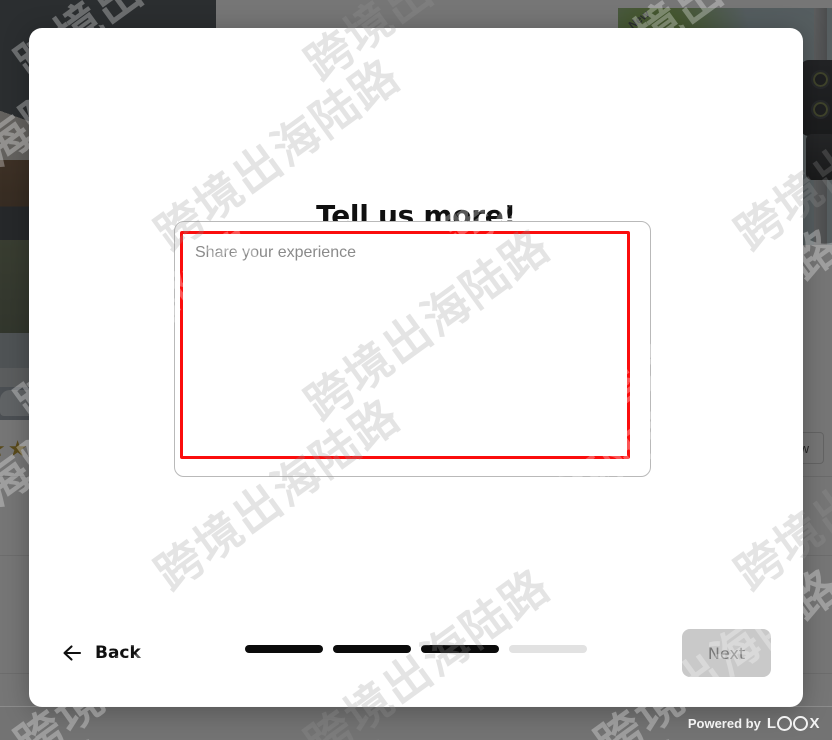 The width and height of the screenshot is (832, 740). What do you see at coordinates (416, 723) in the screenshot?
I see `powered-by-loox-footer: Powered by L X` at bounding box center [416, 723].